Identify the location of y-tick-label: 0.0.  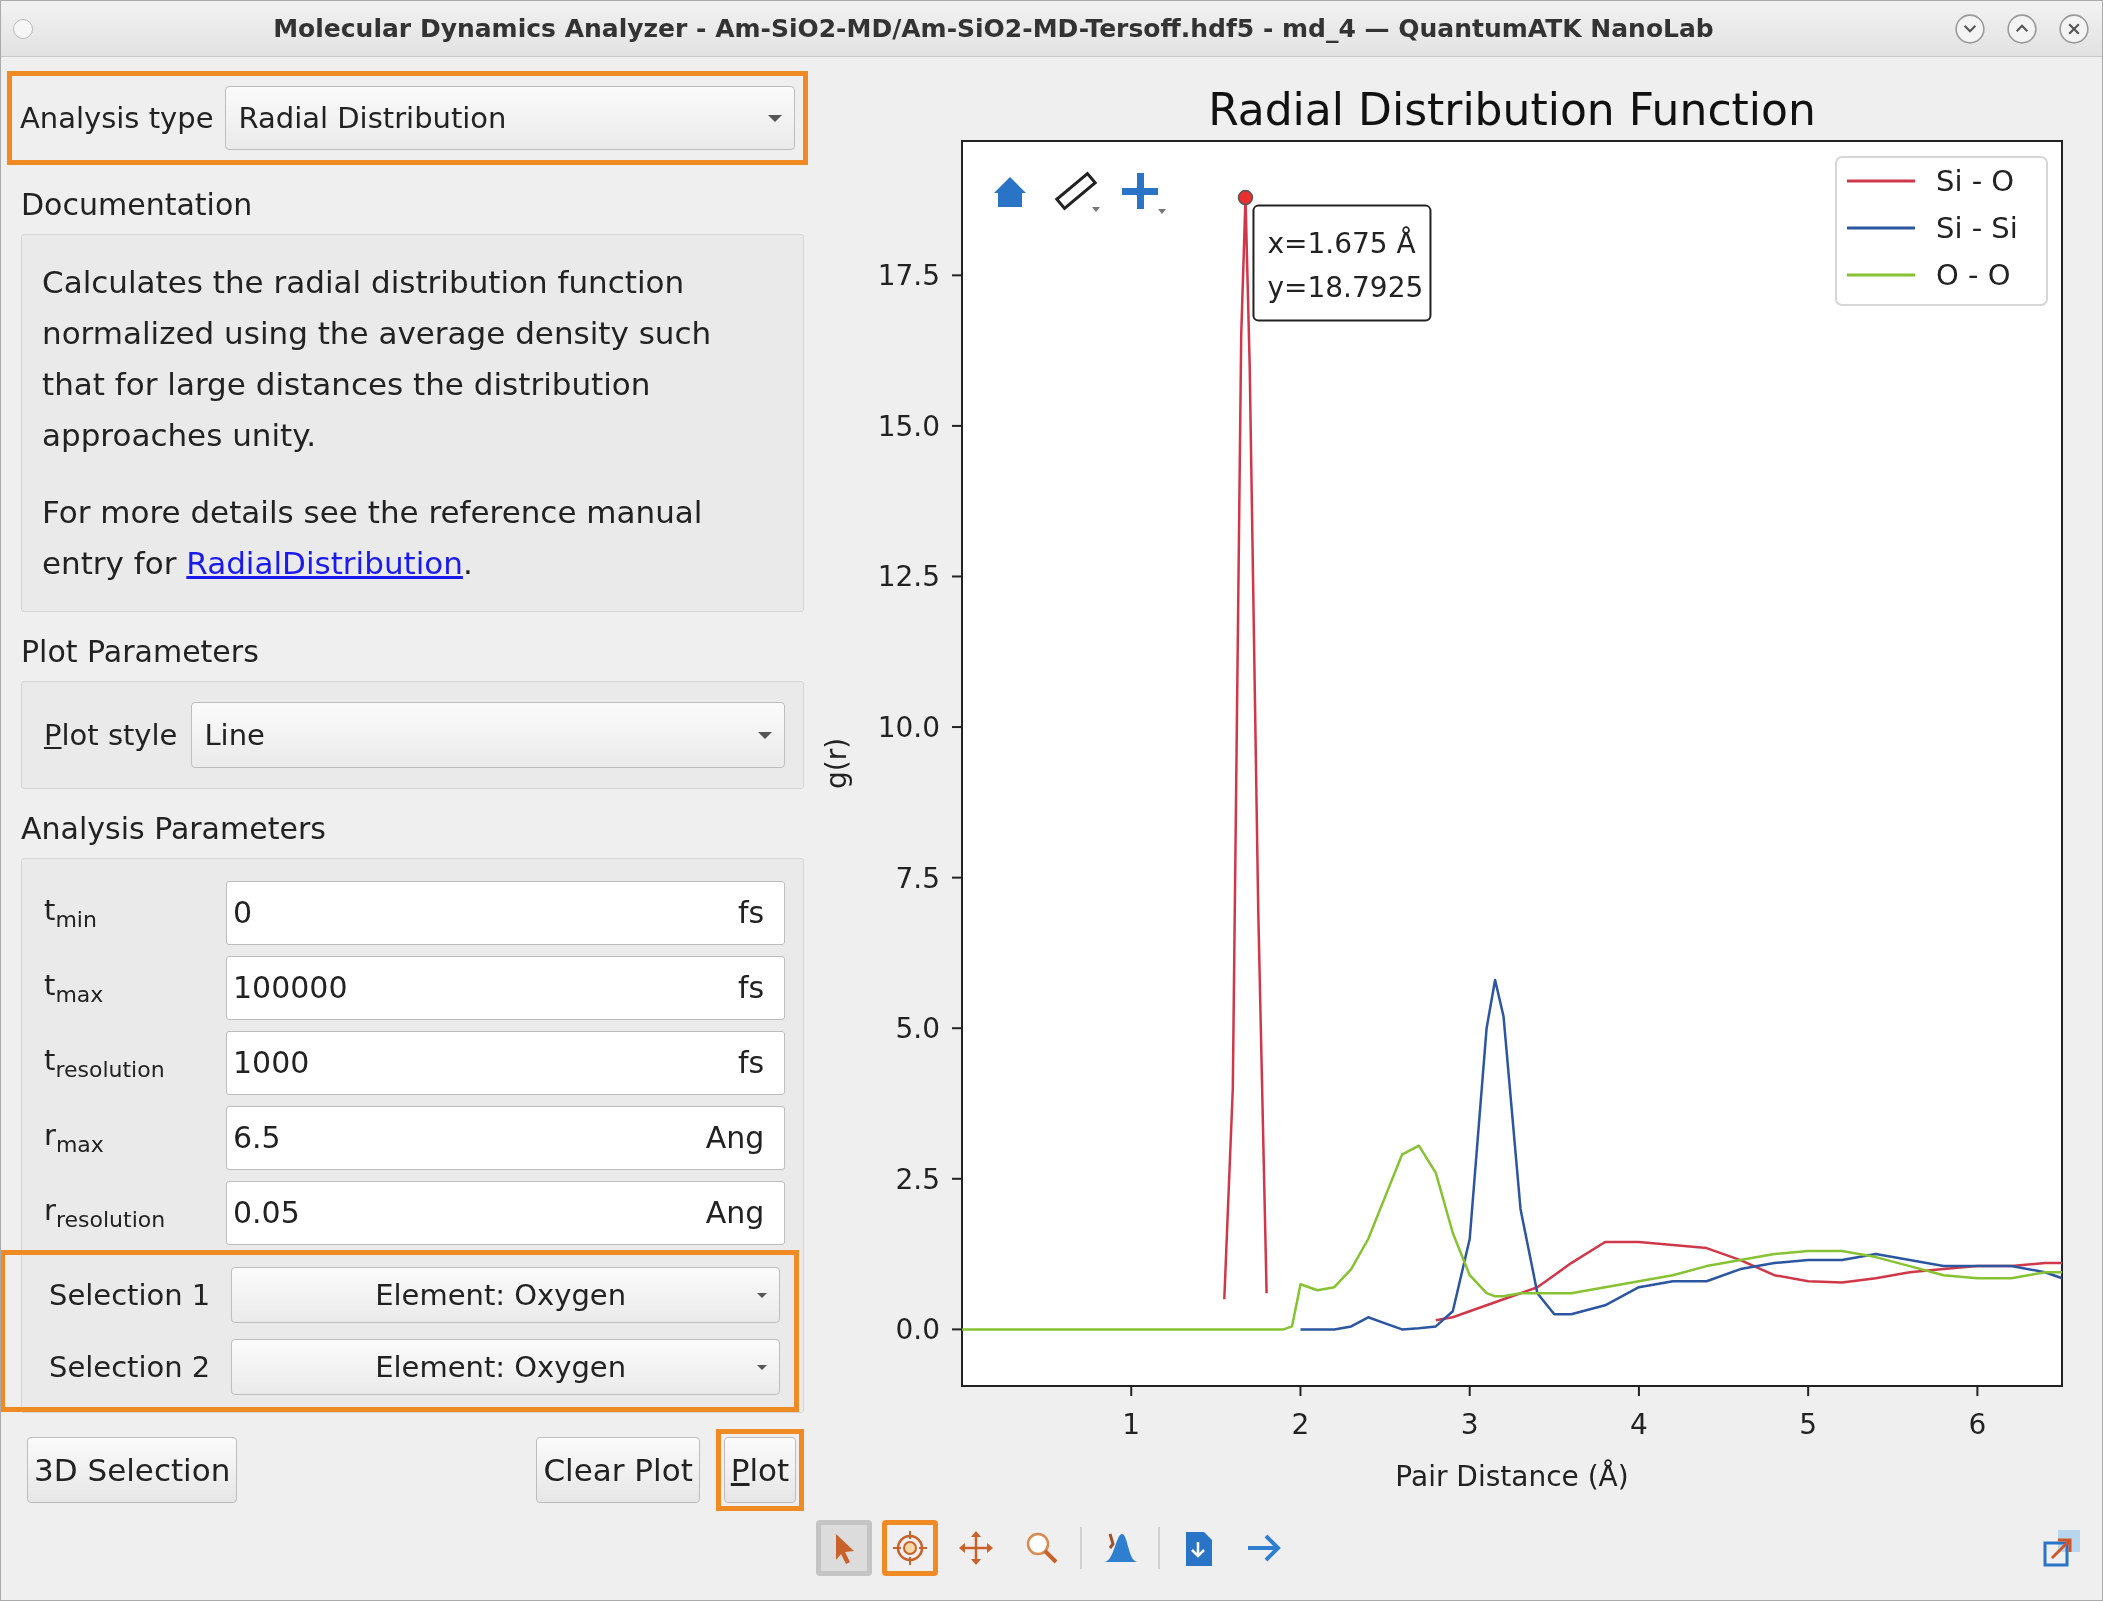
(918, 1330).